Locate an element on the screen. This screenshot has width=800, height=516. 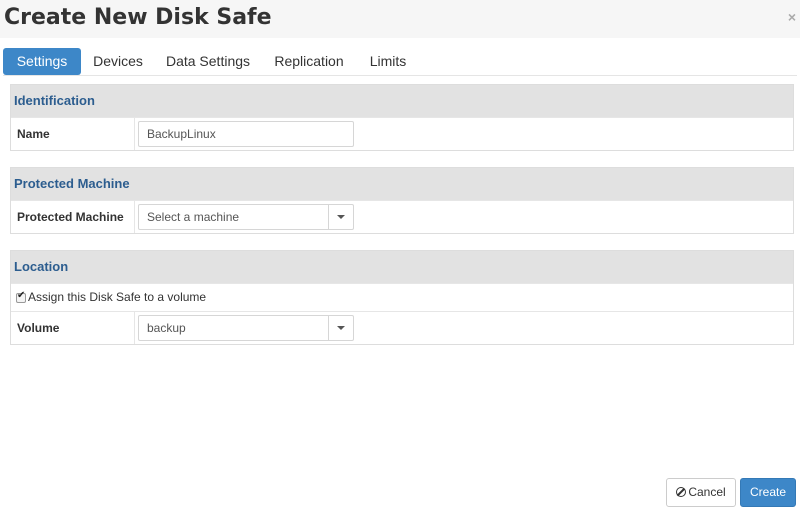
name-label: Name is located at coordinates (73, 134).